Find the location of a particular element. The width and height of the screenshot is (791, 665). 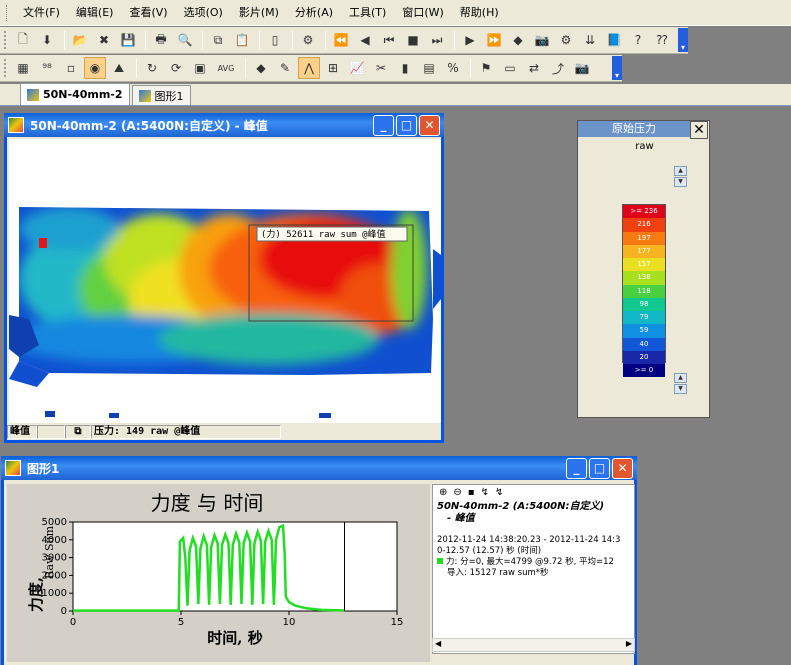

scroll-right-icon: ▶ is located at coordinates (629, 643).